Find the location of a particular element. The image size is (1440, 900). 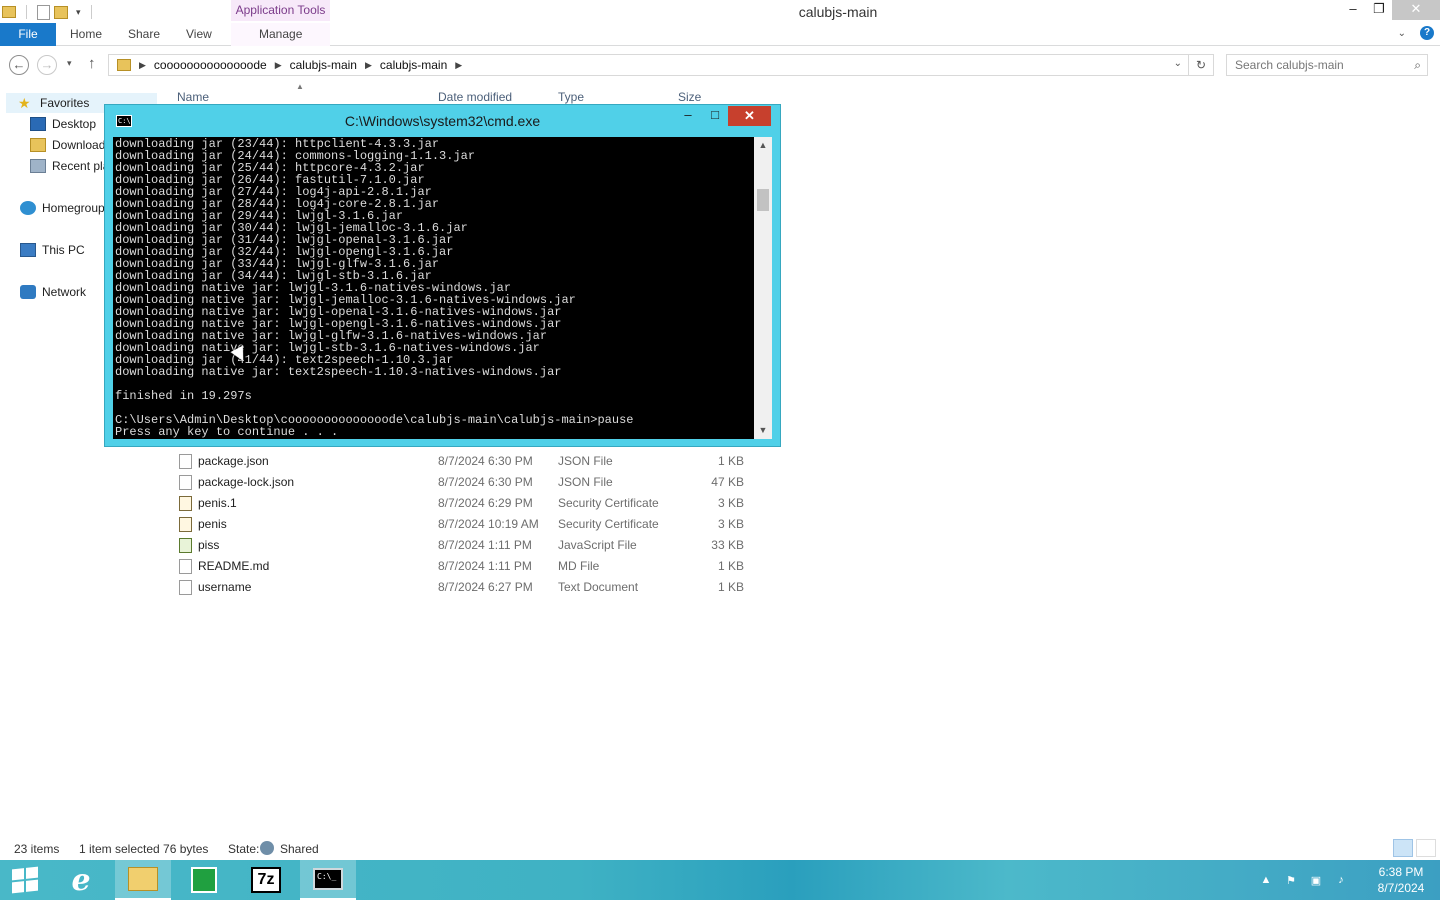

file-date: 8/7/2024 6:27 PM is located at coordinates (485, 587).